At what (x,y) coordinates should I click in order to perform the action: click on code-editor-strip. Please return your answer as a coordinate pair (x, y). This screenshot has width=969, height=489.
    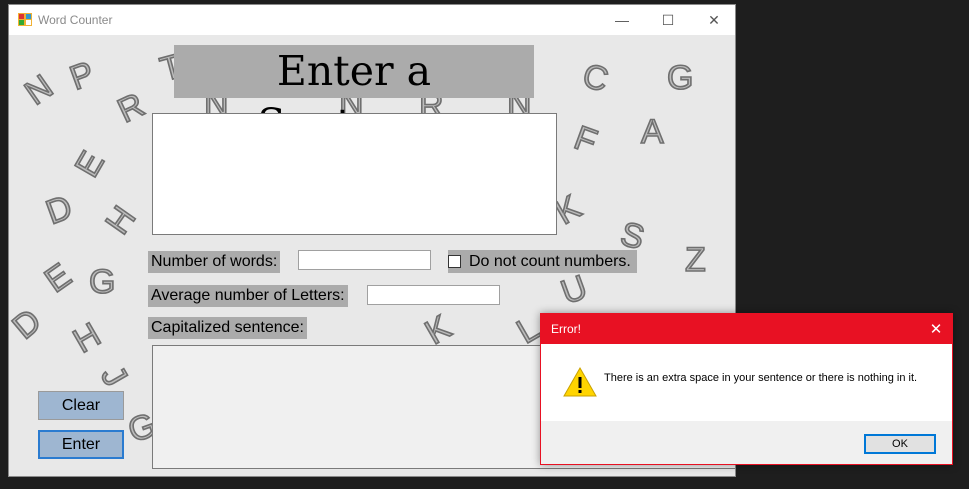
    Looking at the image, I should click on (4, 244).